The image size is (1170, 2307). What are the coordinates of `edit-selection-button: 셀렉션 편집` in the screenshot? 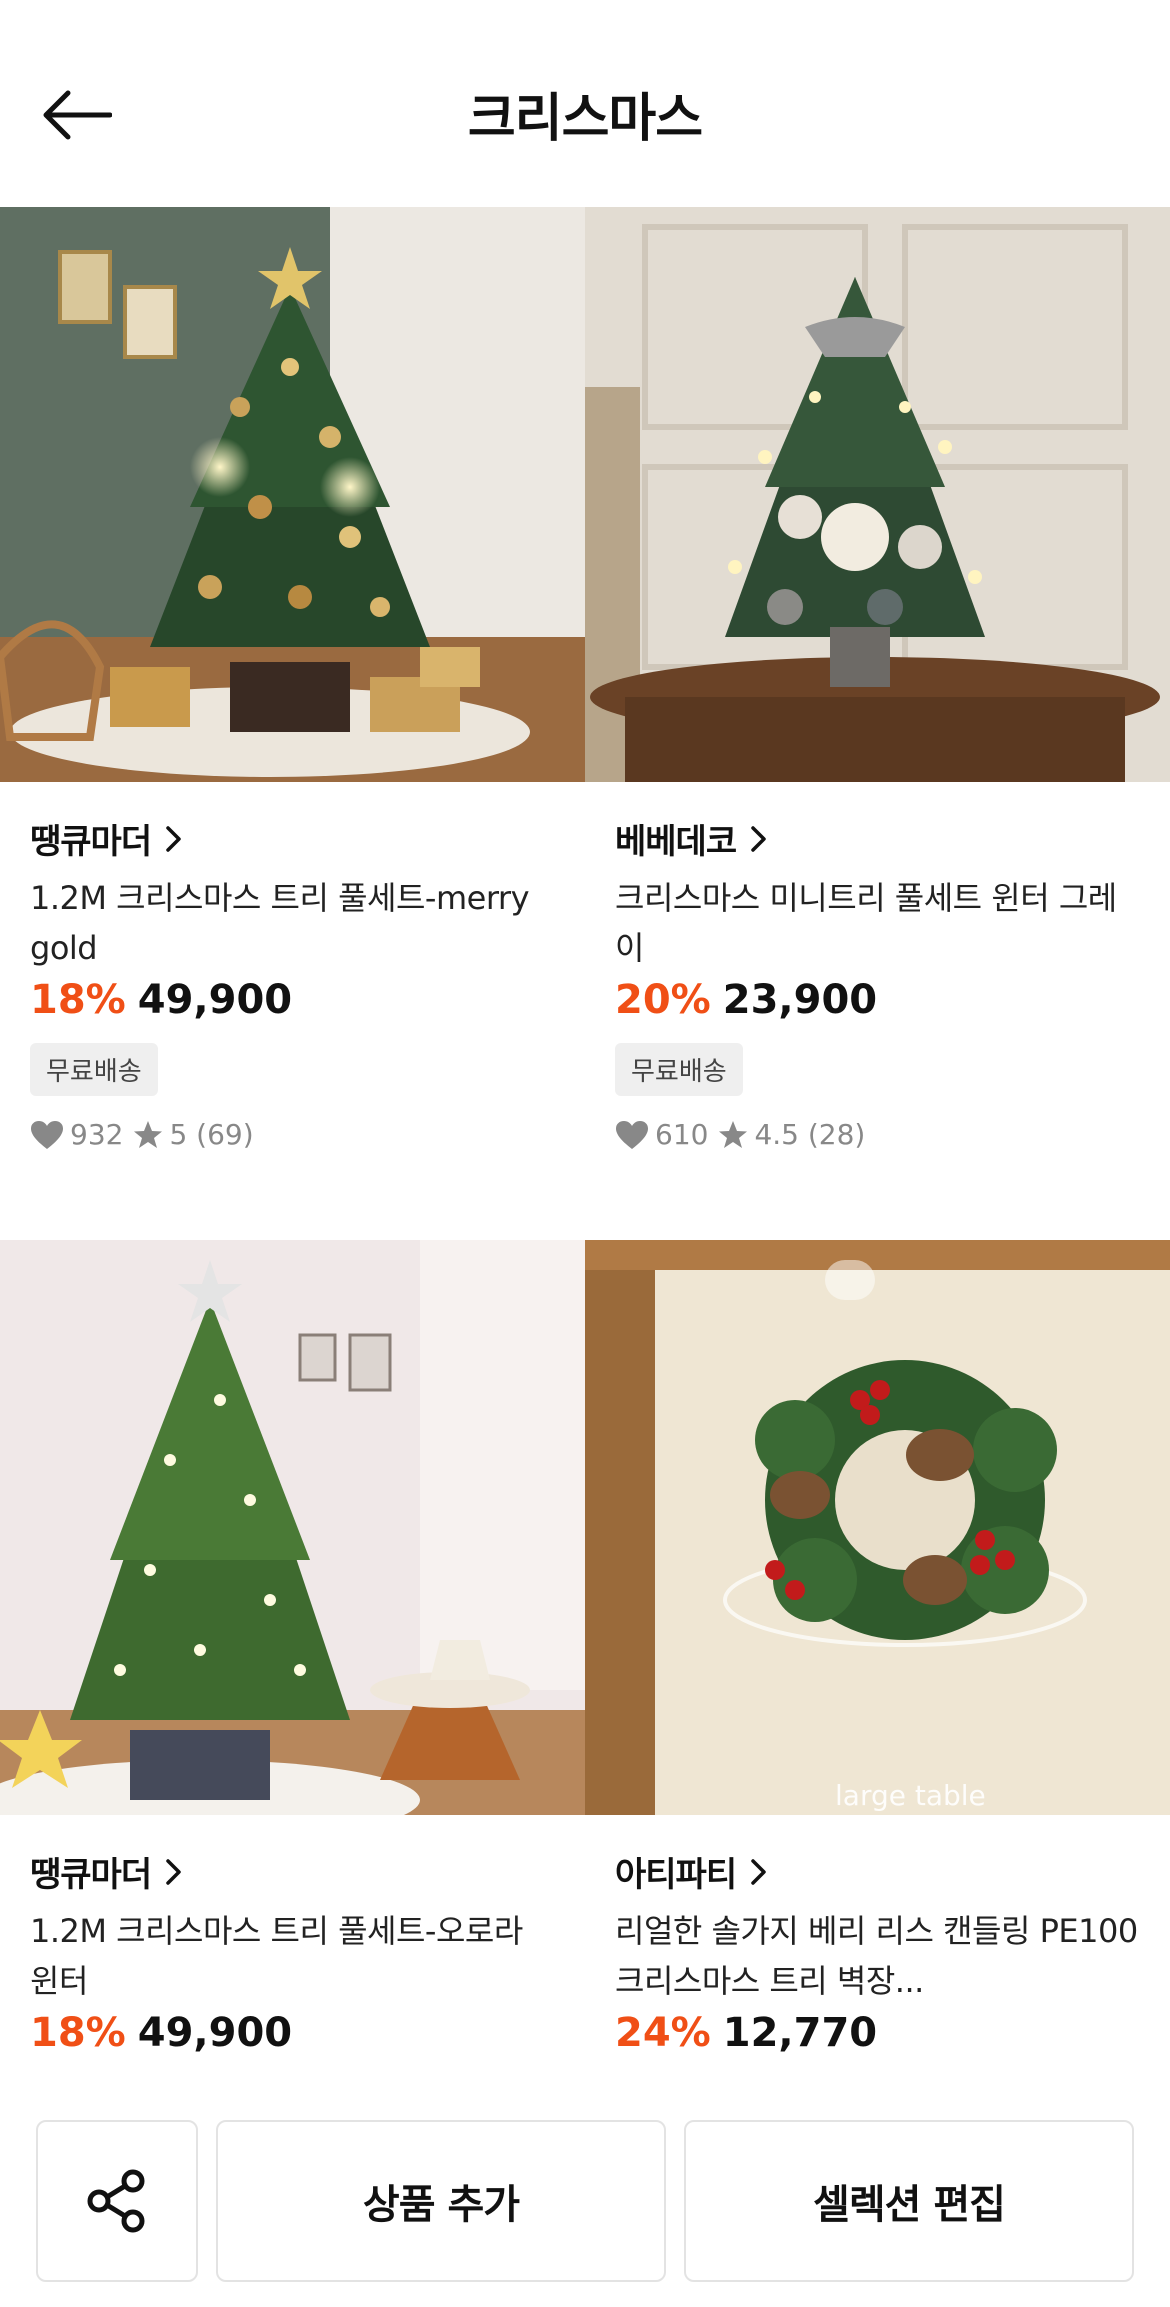 It's located at (909, 2201).